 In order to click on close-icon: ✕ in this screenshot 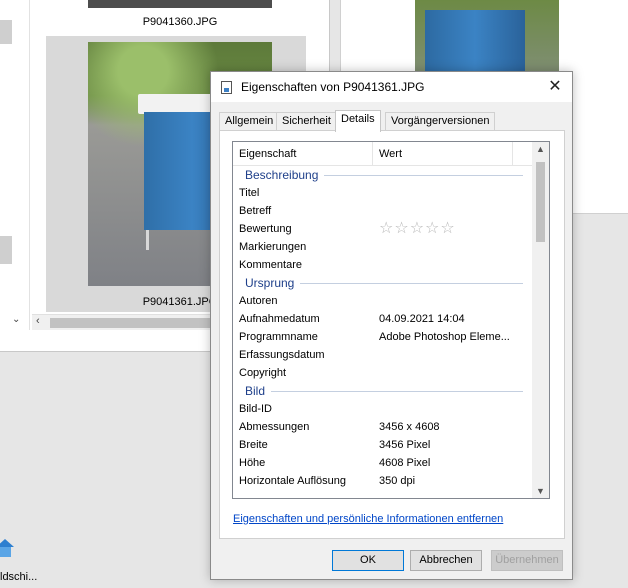, I will do `click(555, 86)`.